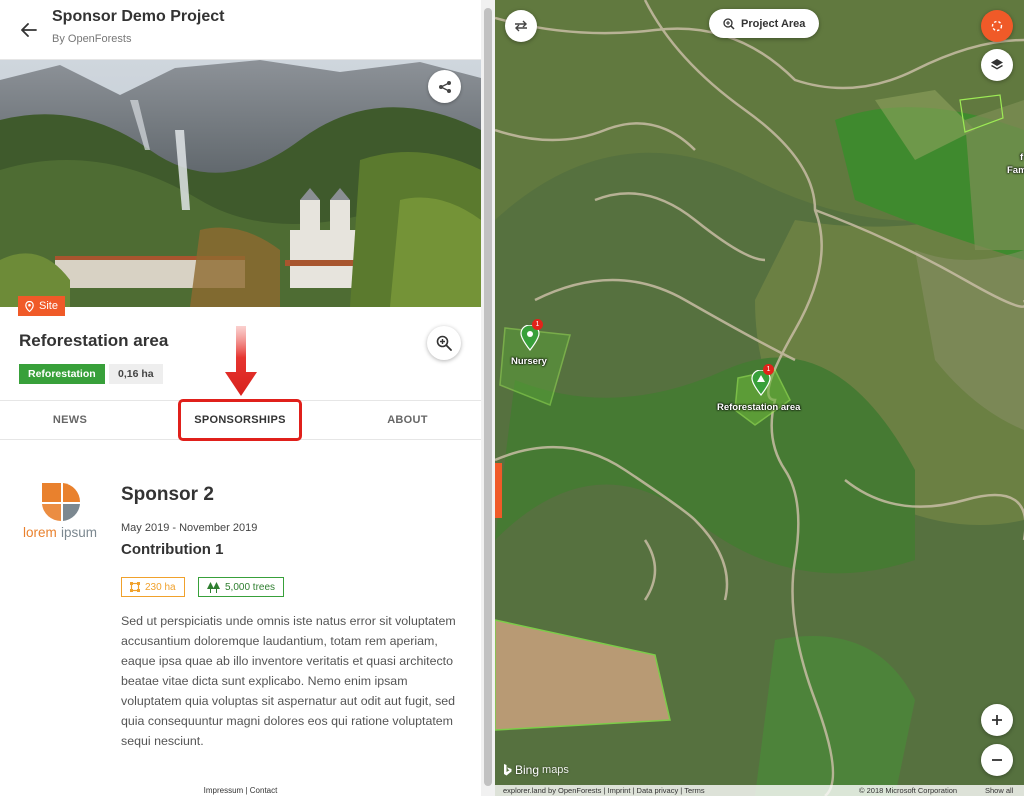 This screenshot has height=796, width=1024. Describe the element at coordinates (908, 790) in the screenshot. I see `map-copyright: © 2018 Microsoft Corporation` at that location.